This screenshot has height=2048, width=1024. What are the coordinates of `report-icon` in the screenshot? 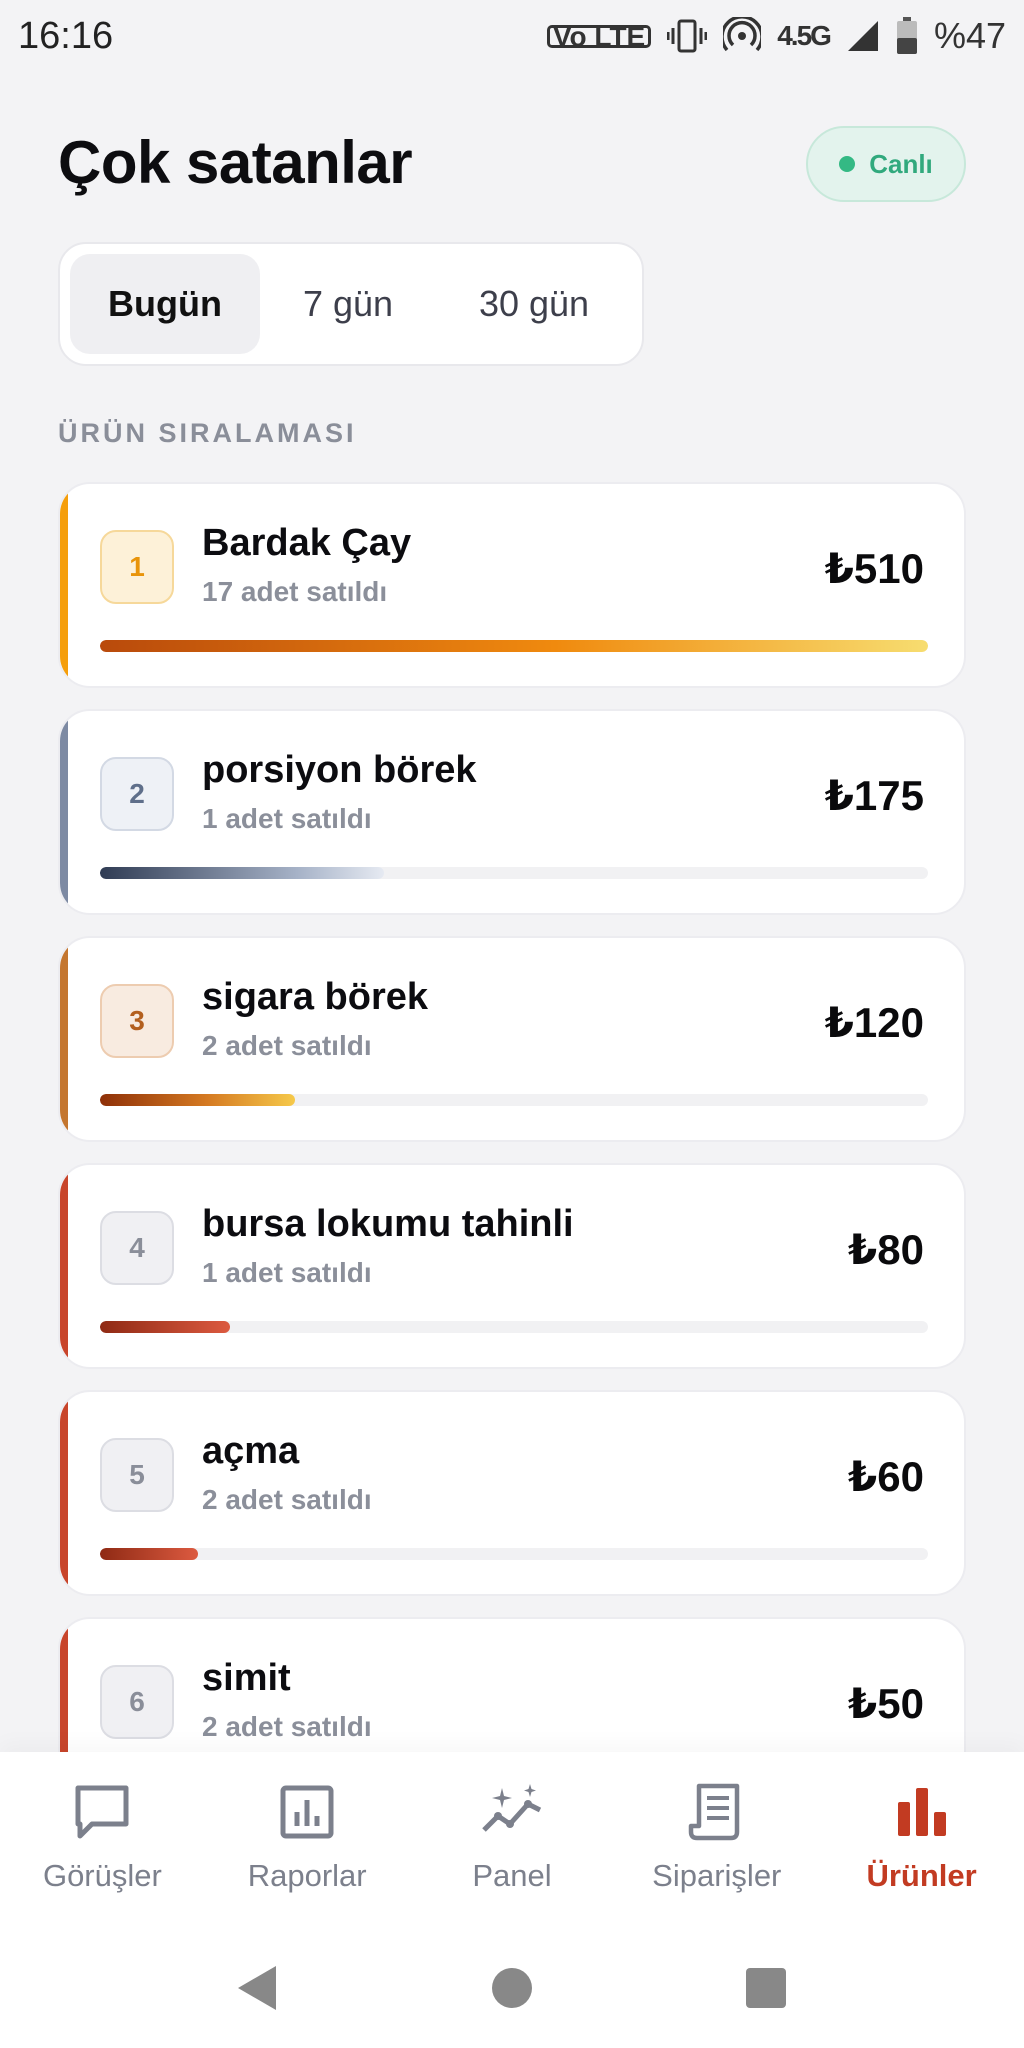 It's located at (307, 1812).